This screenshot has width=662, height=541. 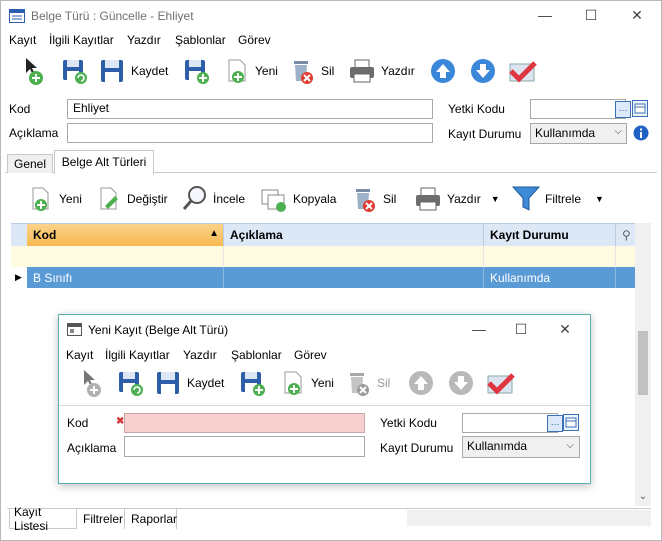 I want to click on dialog-aciklama-label: Açıklama, so click(x=92, y=448).